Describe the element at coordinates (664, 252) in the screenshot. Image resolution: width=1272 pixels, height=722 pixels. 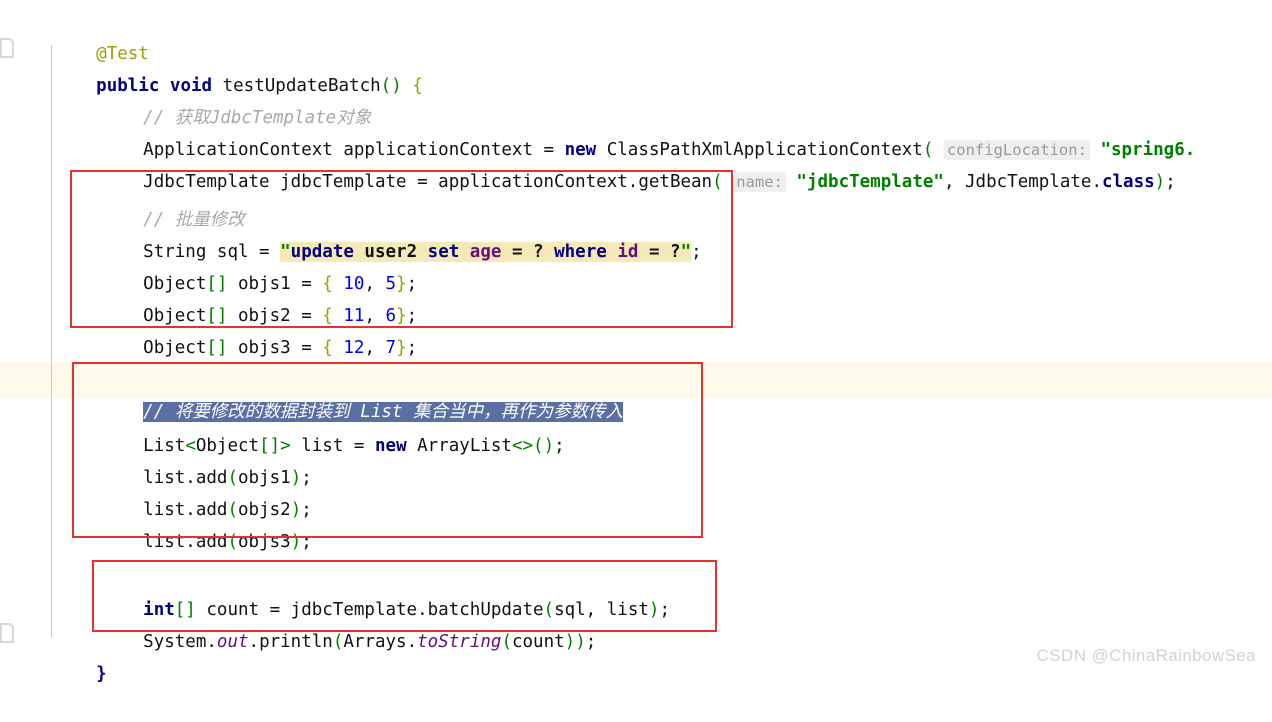
I see `sql-assign-2: = ?` at that location.